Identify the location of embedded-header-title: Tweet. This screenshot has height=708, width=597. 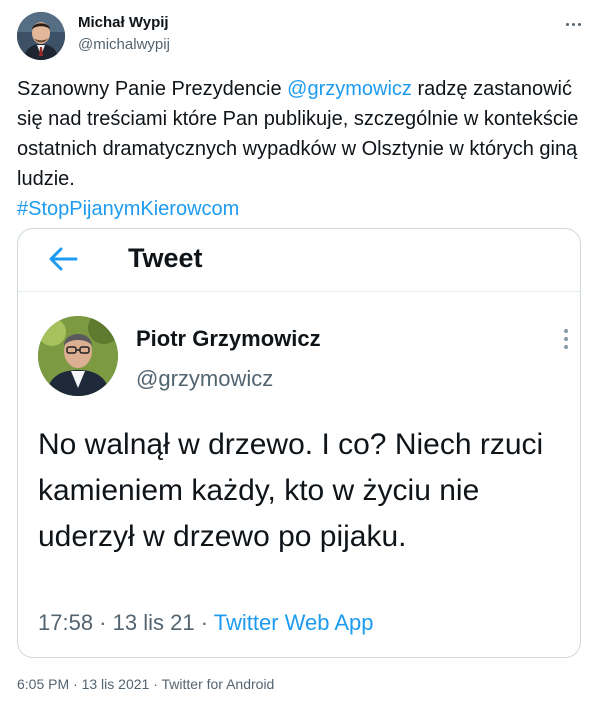
(165, 258).